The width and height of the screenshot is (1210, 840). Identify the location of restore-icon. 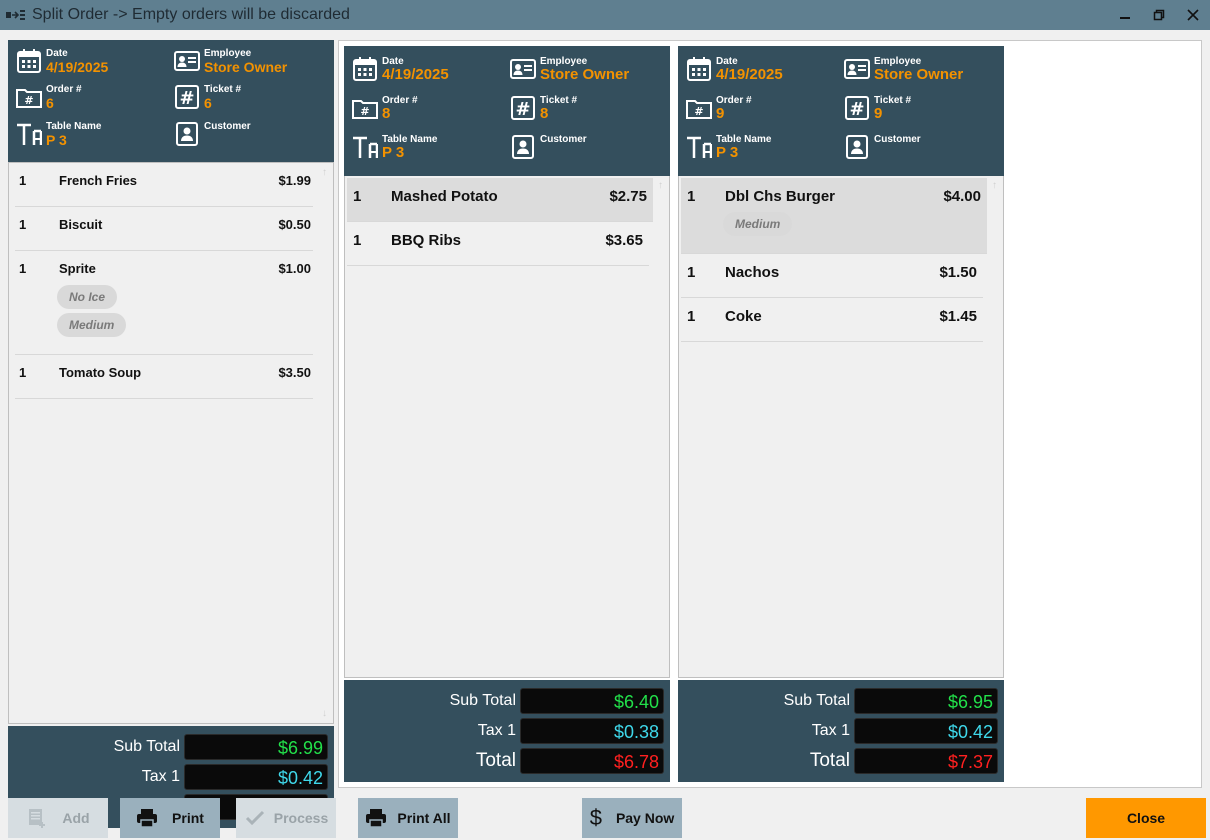
(1159, 15).